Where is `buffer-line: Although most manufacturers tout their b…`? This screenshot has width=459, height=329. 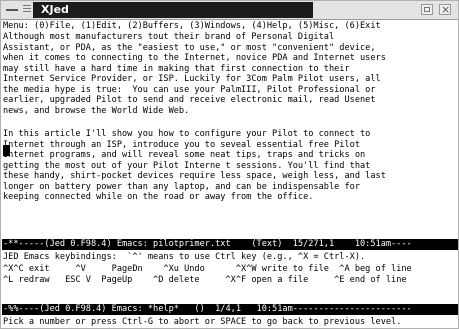 buffer-line: Although most manufacturers tout their b… is located at coordinates (169, 37).